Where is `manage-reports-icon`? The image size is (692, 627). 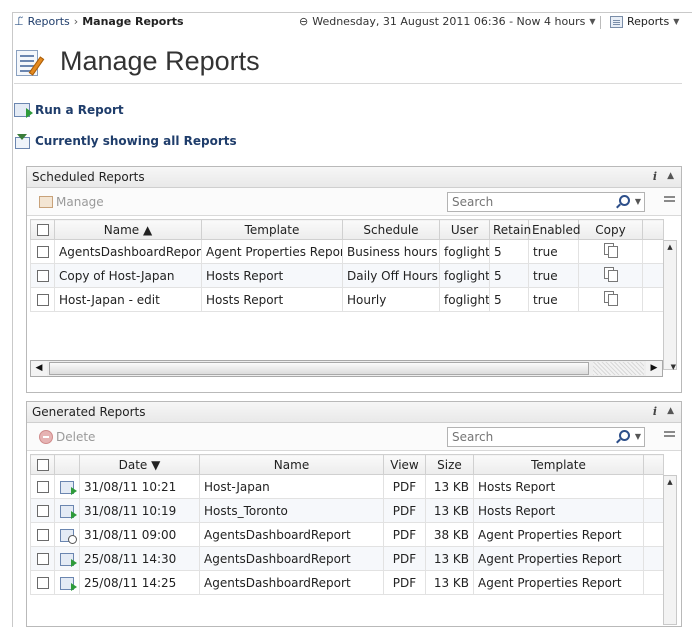
manage-reports-icon is located at coordinates (31, 62).